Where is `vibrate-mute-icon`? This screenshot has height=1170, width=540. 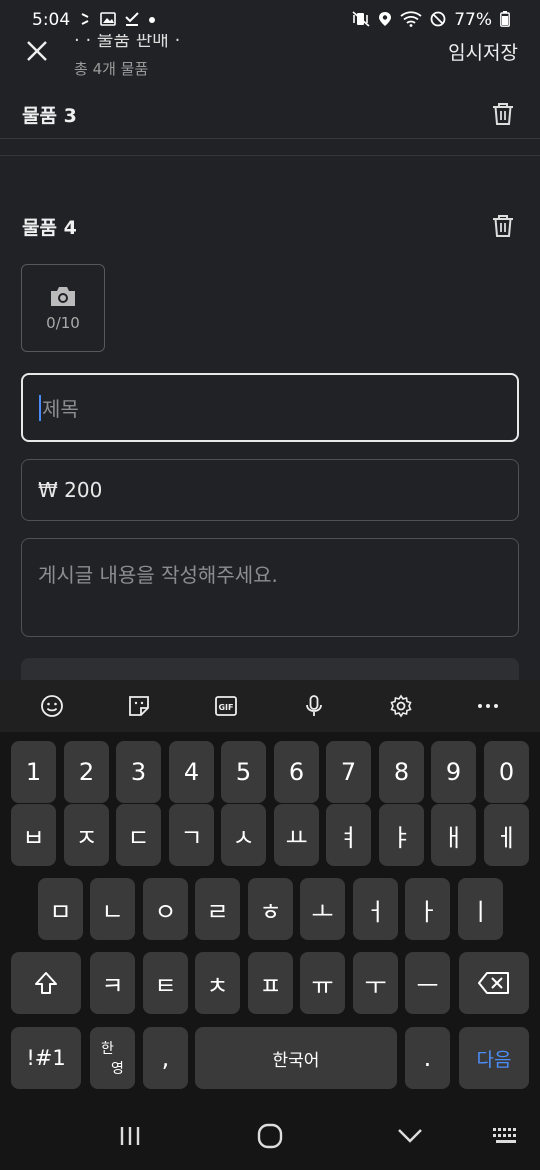 vibrate-mute-icon is located at coordinates (361, 20).